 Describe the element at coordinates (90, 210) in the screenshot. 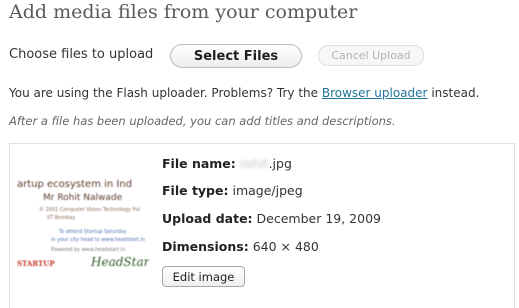

I see `thumbnail-text: © 2001 Computer Vision Technology Pvt` at that location.